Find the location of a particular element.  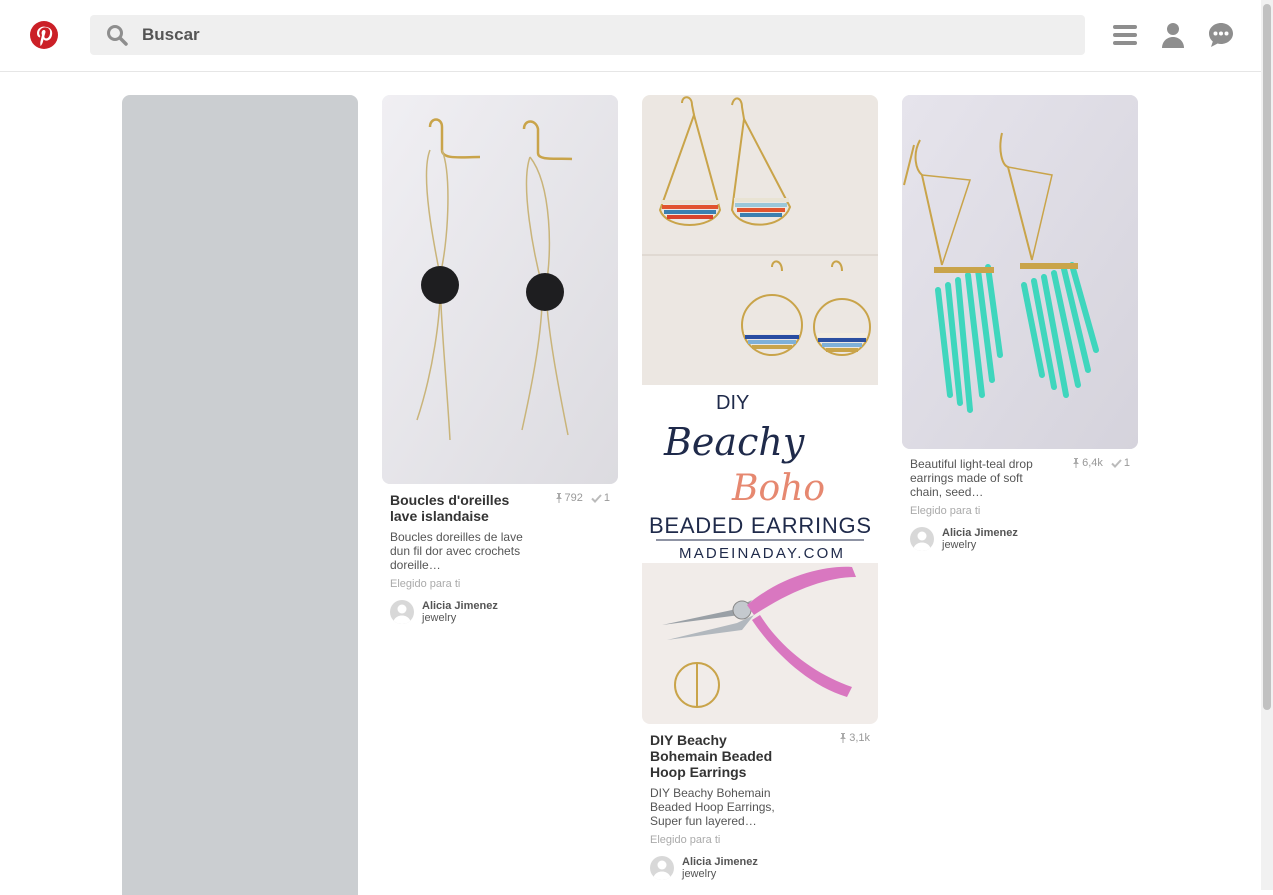

menu-icon is located at coordinates (1125, 35).